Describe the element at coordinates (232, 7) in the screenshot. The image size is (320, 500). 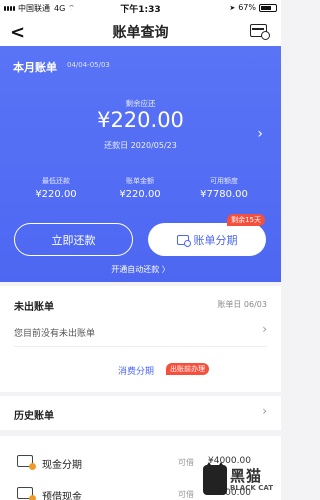
I see `location-icon: ➤` at that location.